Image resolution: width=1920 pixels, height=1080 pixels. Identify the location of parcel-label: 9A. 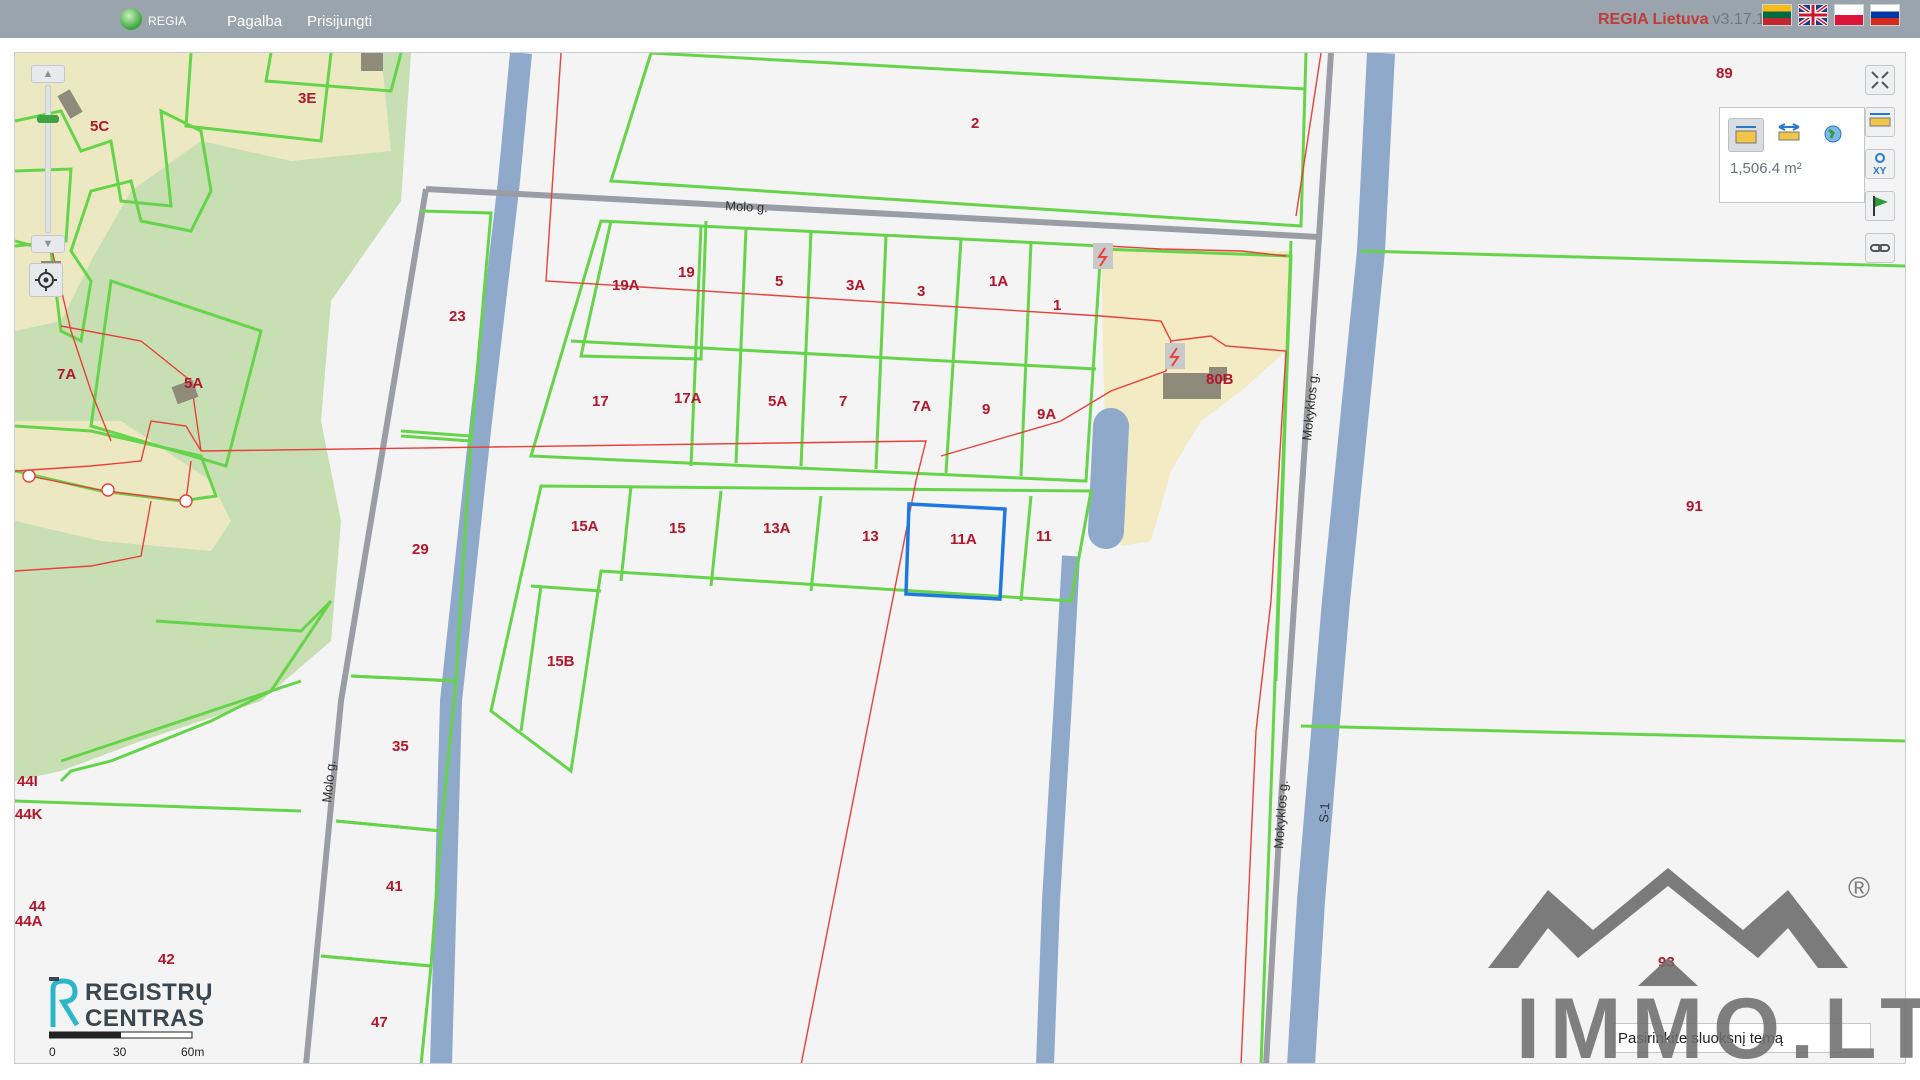
(1046, 414).